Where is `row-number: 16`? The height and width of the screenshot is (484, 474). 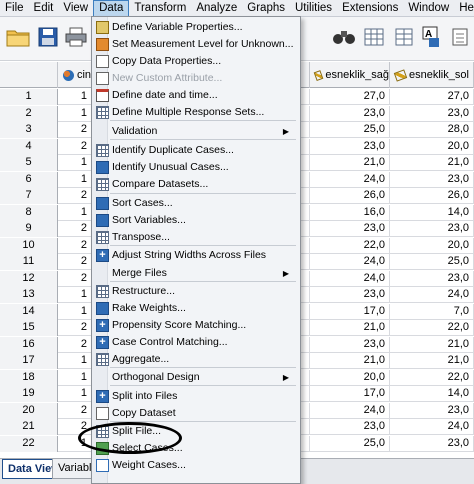 row-number: 16 is located at coordinates (29, 344).